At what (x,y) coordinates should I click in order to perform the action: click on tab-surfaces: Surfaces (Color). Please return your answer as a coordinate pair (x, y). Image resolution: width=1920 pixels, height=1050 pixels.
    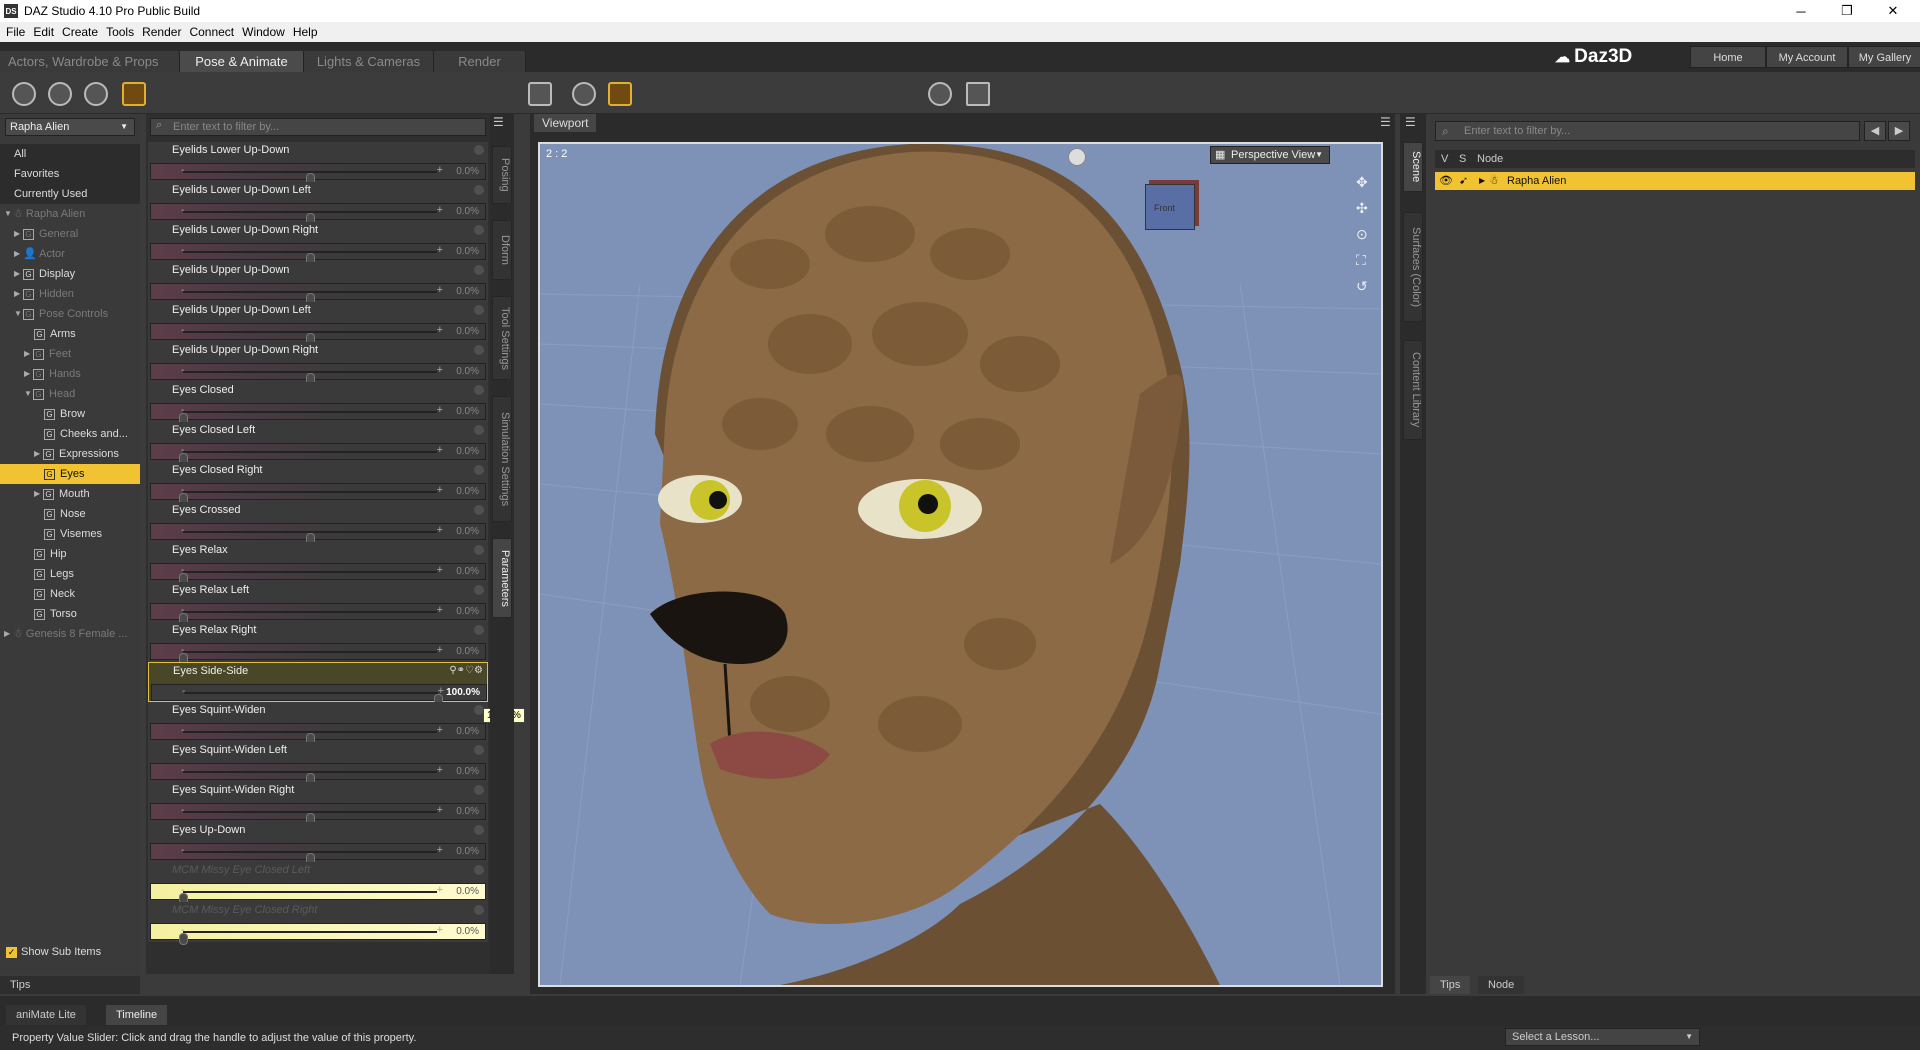
    Looking at the image, I should click on (1413, 267).